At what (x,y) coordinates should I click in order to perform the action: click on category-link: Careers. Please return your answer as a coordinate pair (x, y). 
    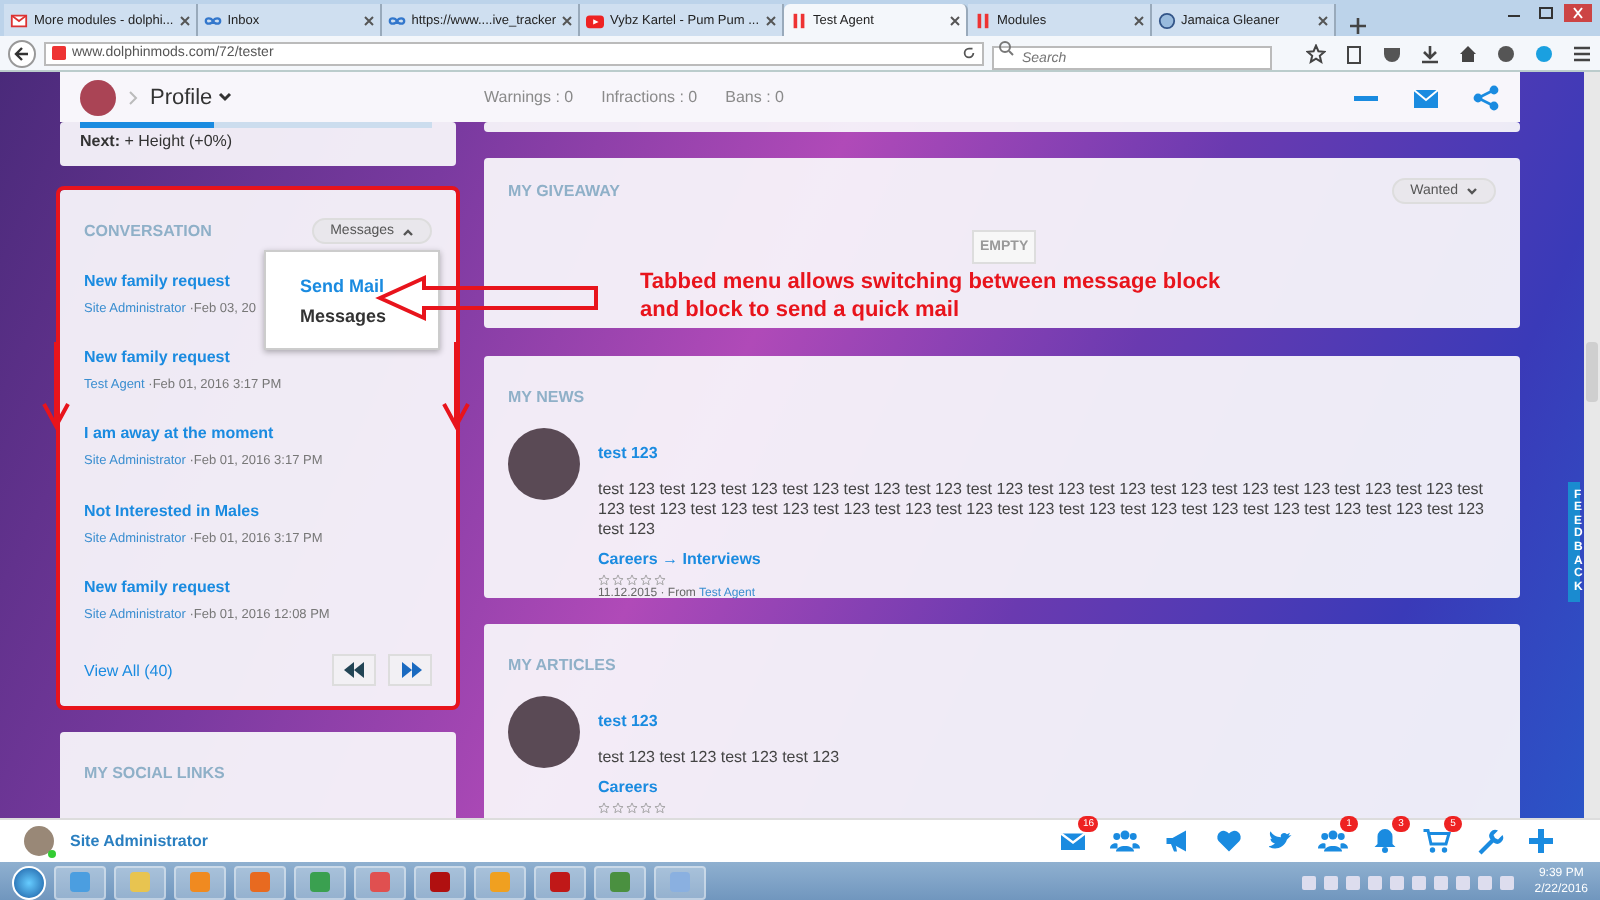
    Looking at the image, I should click on (628, 787).